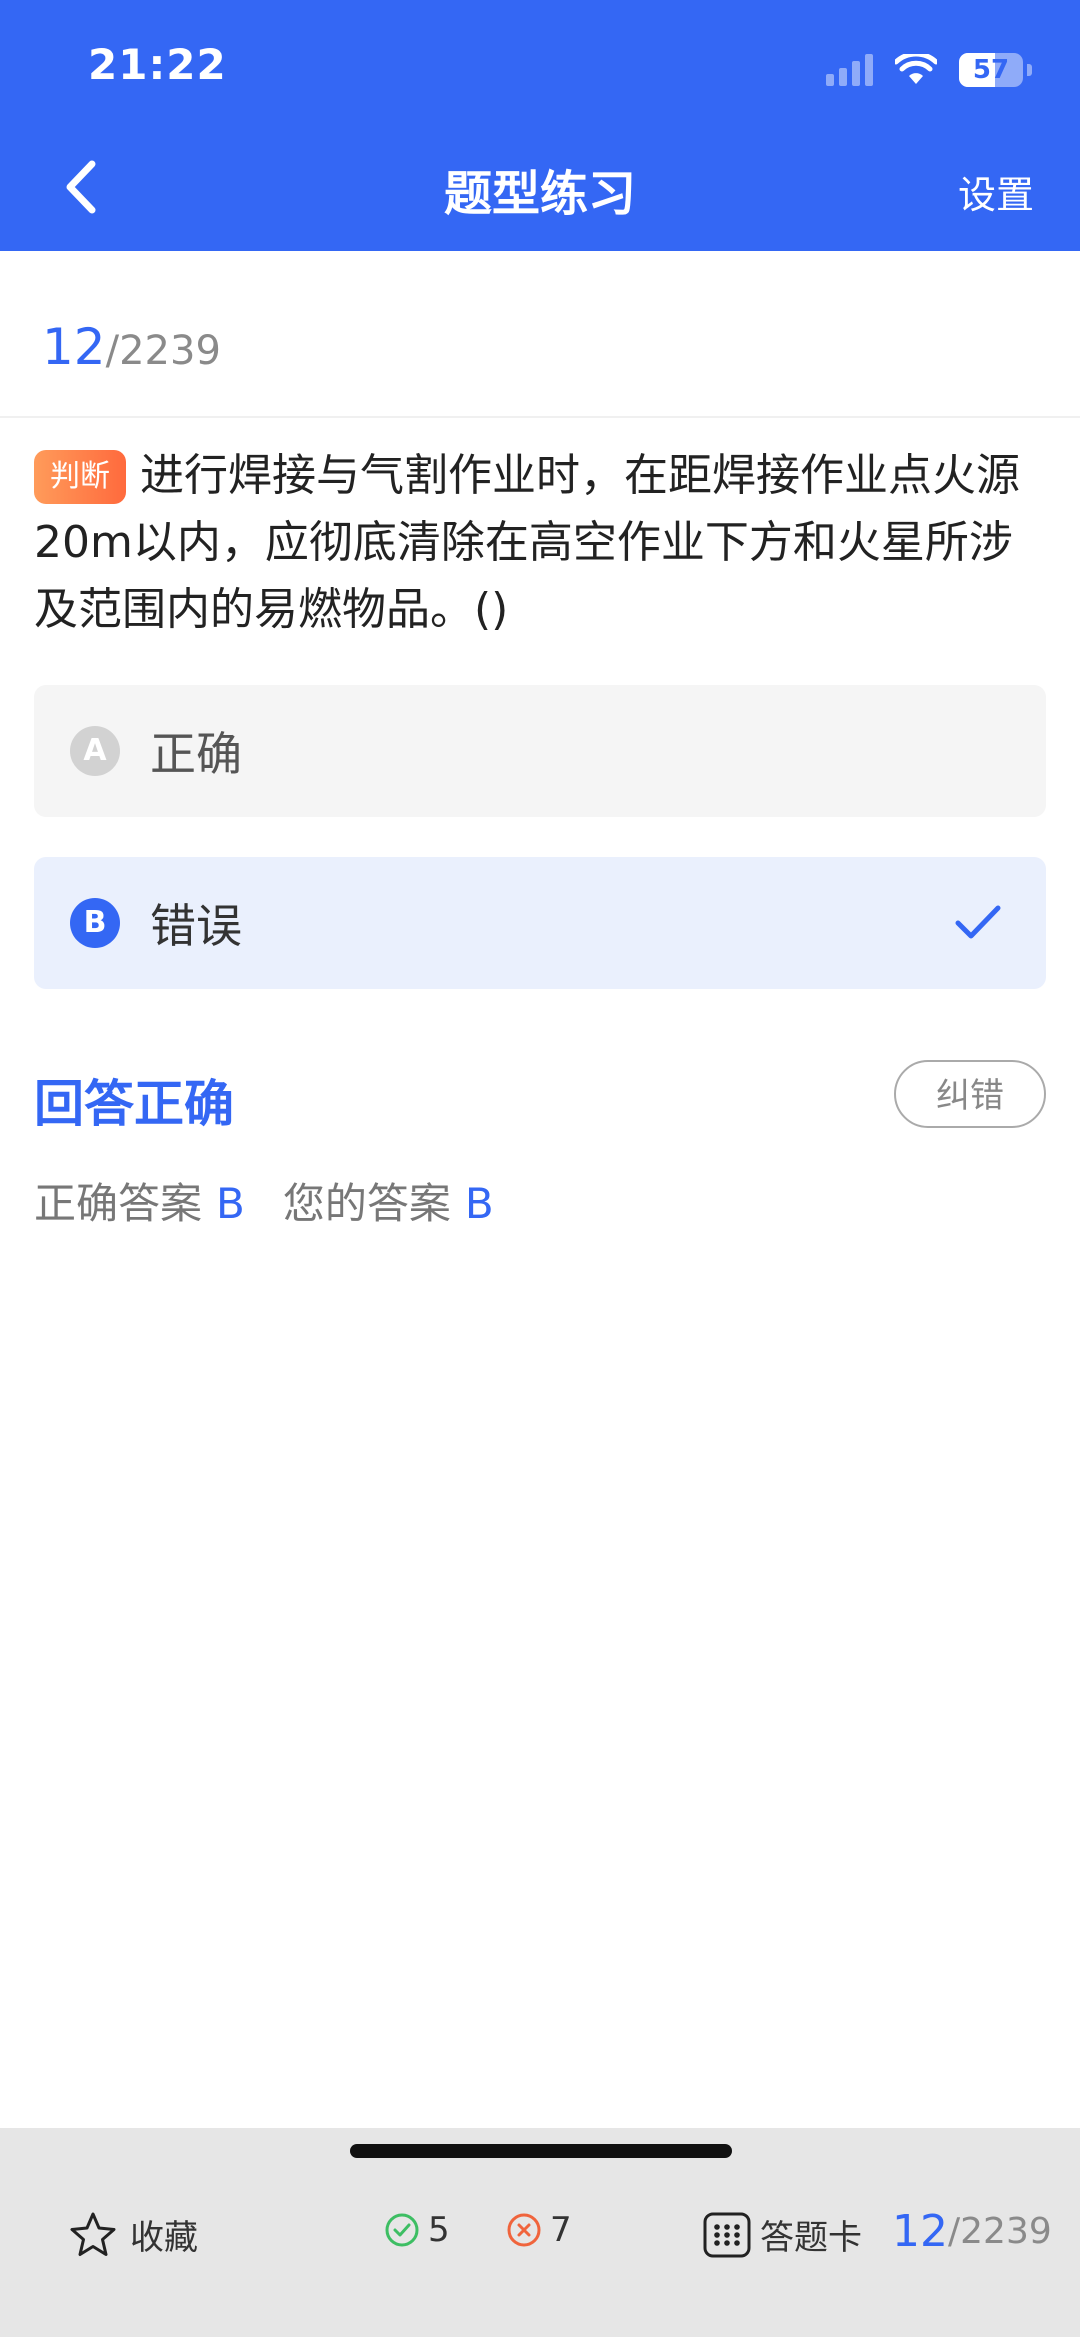 This screenshot has width=1080, height=2337. What do you see at coordinates (540, 751) in the screenshot?
I see `option-a: A 正确` at bounding box center [540, 751].